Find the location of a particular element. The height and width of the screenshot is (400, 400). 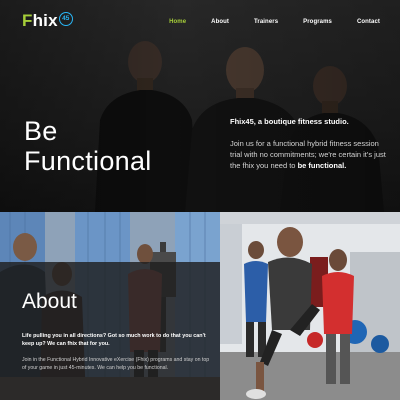

nav-link-programs: Programs is located at coordinates (317, 22).